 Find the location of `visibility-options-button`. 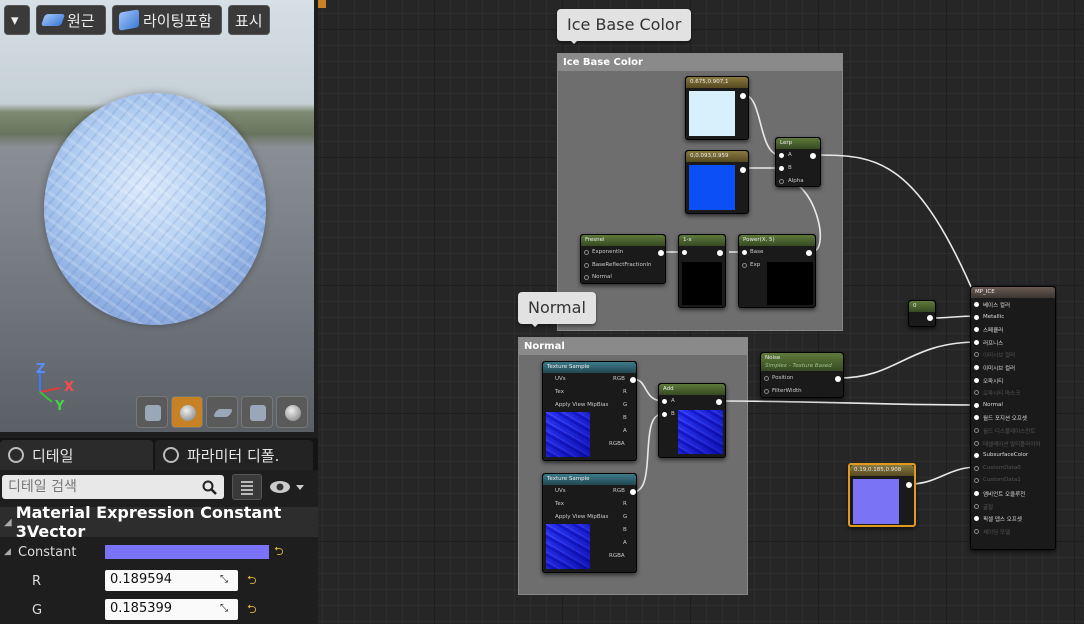

visibility-options-button is located at coordinates (289, 487).